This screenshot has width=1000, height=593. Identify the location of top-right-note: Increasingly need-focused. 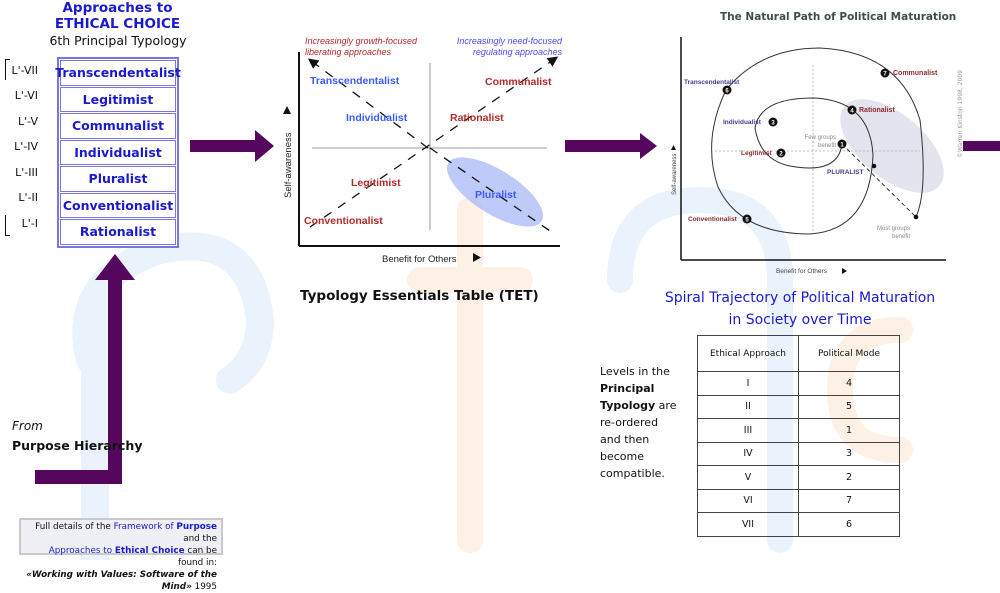
(510, 41).